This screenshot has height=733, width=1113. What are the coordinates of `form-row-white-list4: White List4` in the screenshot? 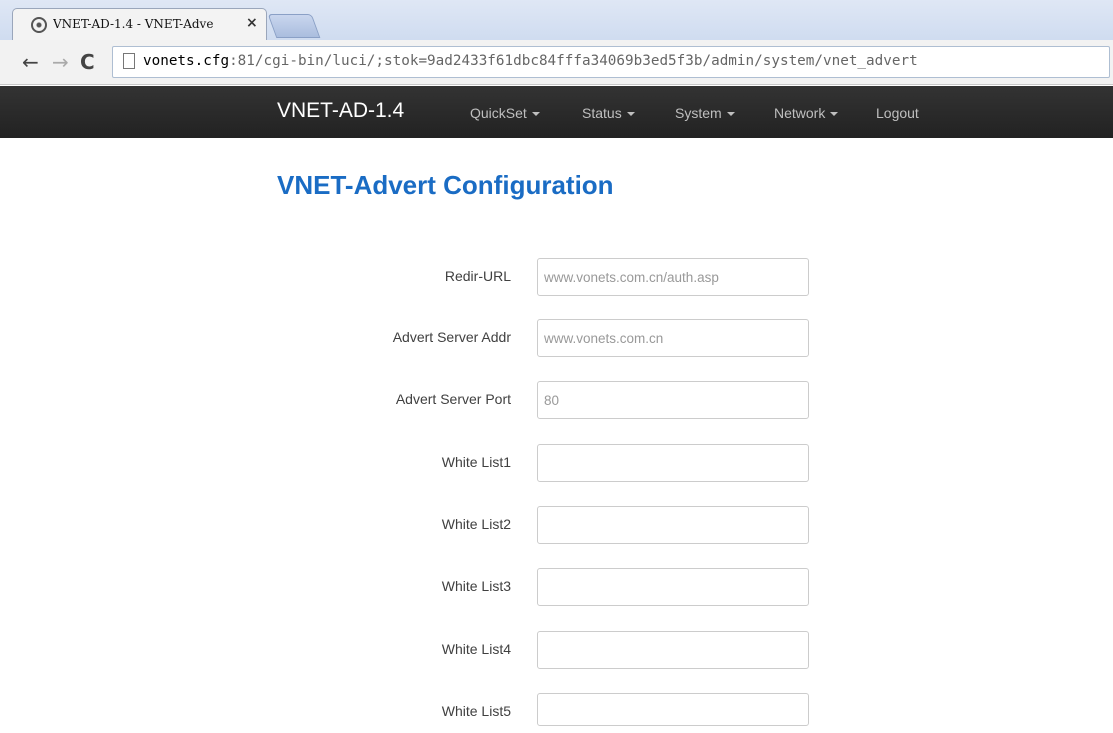 It's located at (556, 651).